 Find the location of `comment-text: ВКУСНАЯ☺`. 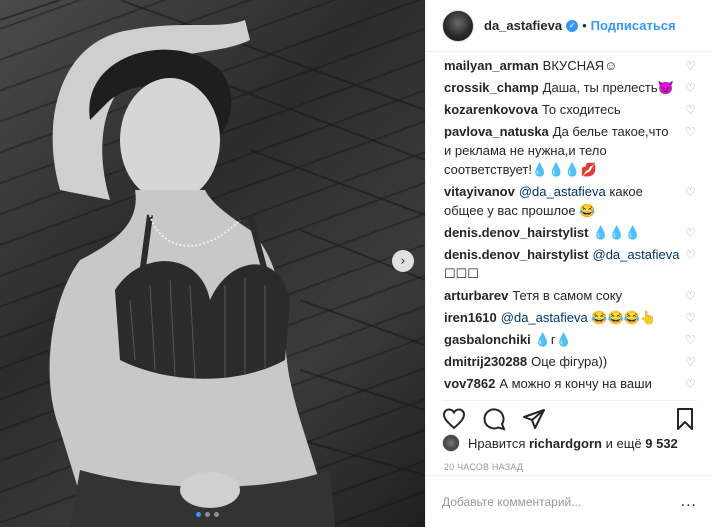

comment-text: ВКУСНАЯ☺ is located at coordinates (580, 65).